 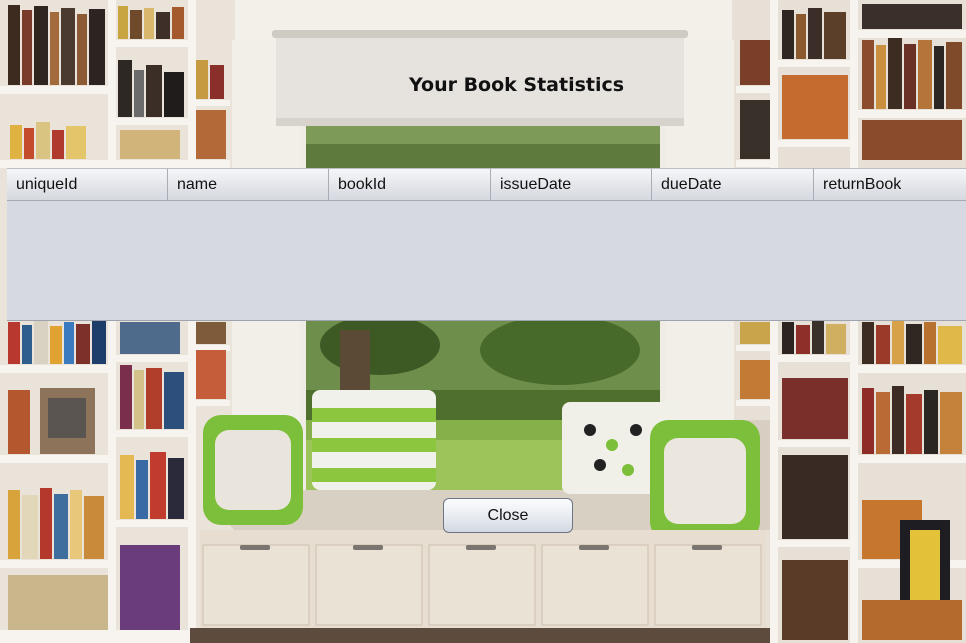 I want to click on page-title: Your Book Statistics, so click(x=517, y=85).